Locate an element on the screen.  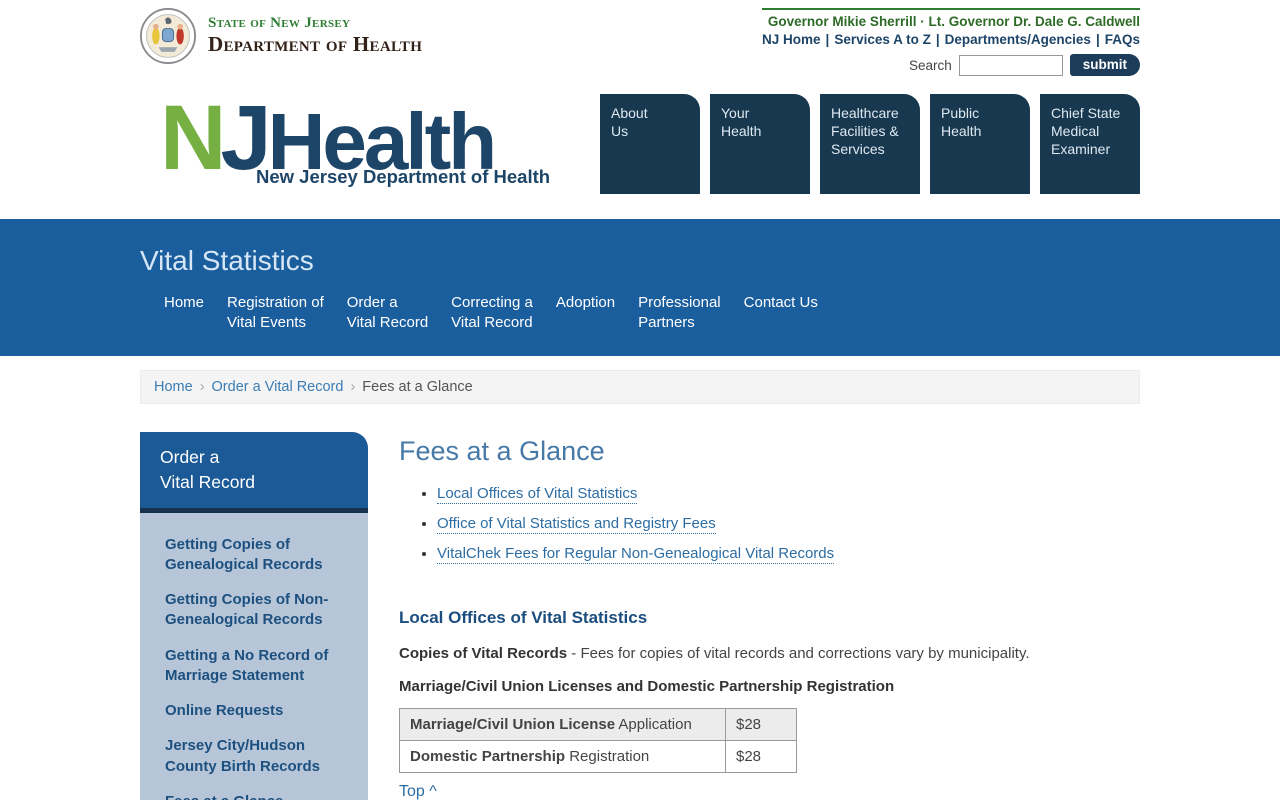
fee-item-cell: Marriage/Civil Union License Application is located at coordinates (562, 724).